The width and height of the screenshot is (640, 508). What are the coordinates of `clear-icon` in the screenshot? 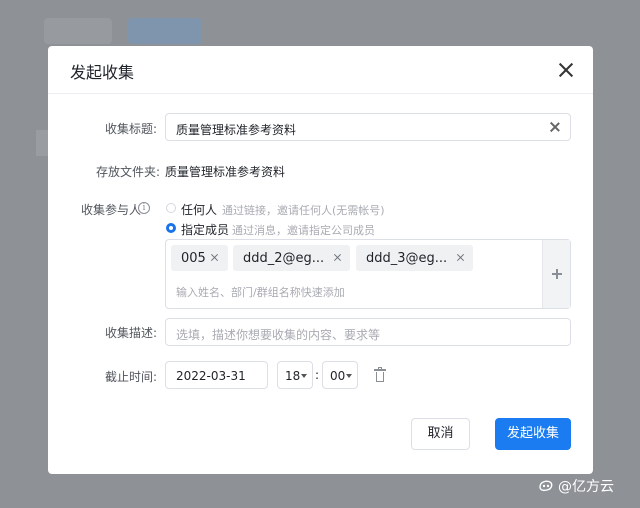 It's located at (555, 127).